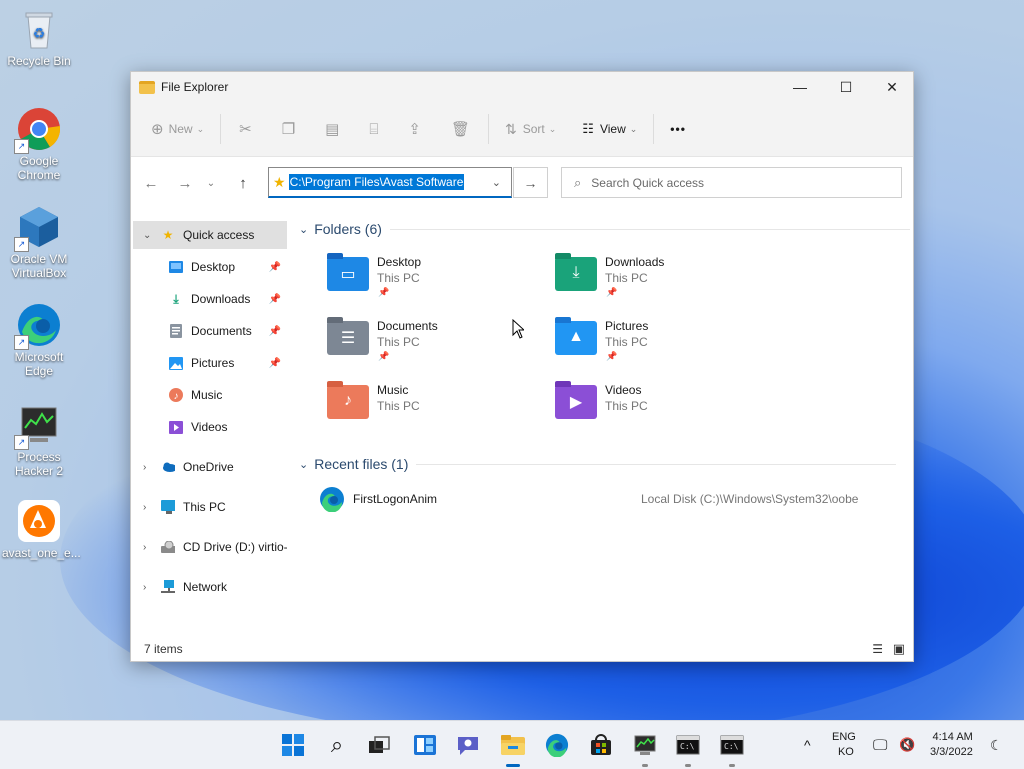 The height and width of the screenshot is (769, 1024). What do you see at coordinates (210, 427) in the screenshot?
I see `sidebar-item-videos: Videos` at bounding box center [210, 427].